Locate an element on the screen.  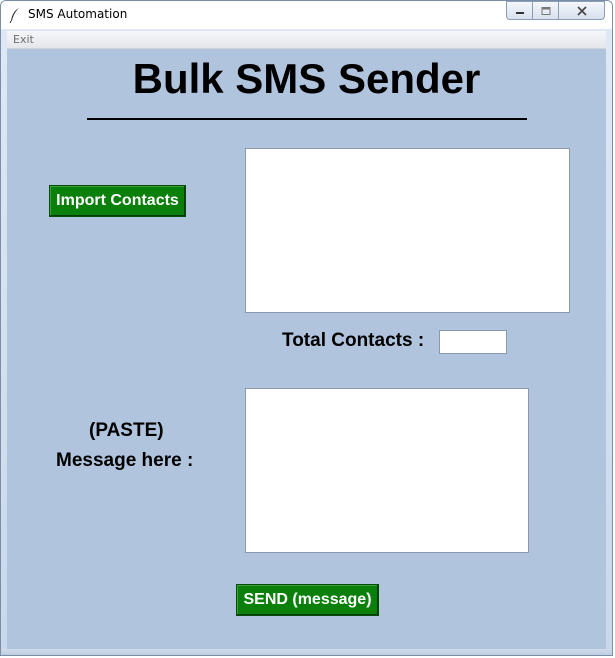
send-message-button: SEND (message) is located at coordinates (307, 600).